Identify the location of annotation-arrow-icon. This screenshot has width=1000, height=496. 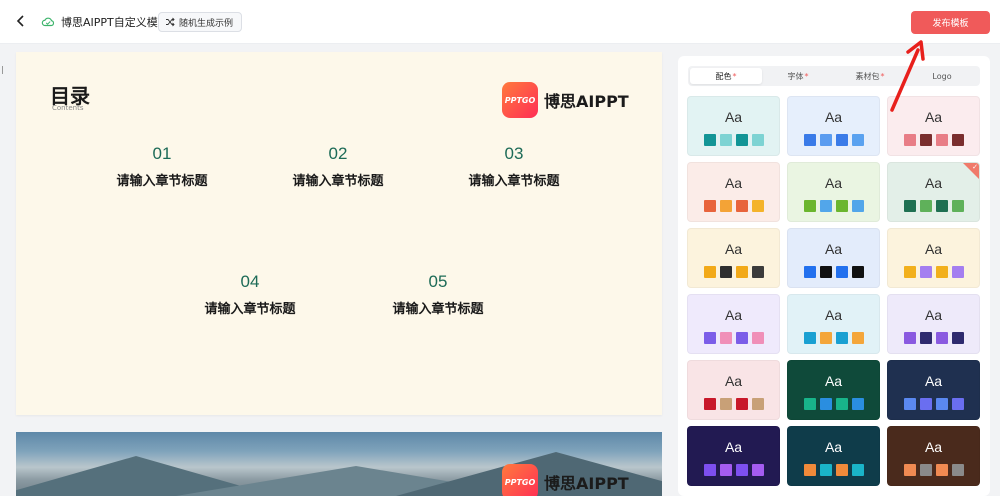
(907, 76).